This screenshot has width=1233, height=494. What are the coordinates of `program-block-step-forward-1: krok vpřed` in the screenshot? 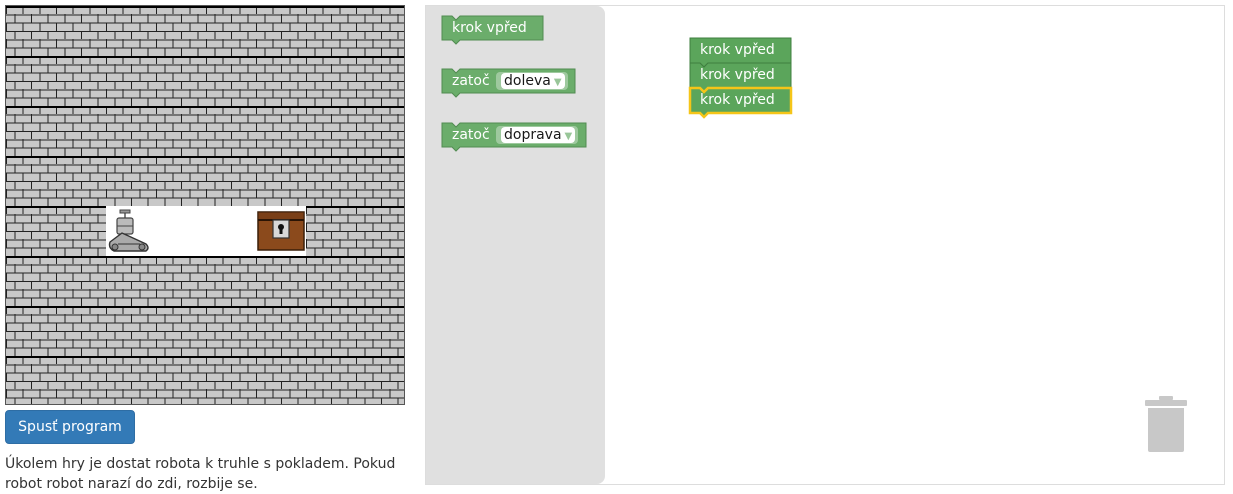 It's located at (740, 52).